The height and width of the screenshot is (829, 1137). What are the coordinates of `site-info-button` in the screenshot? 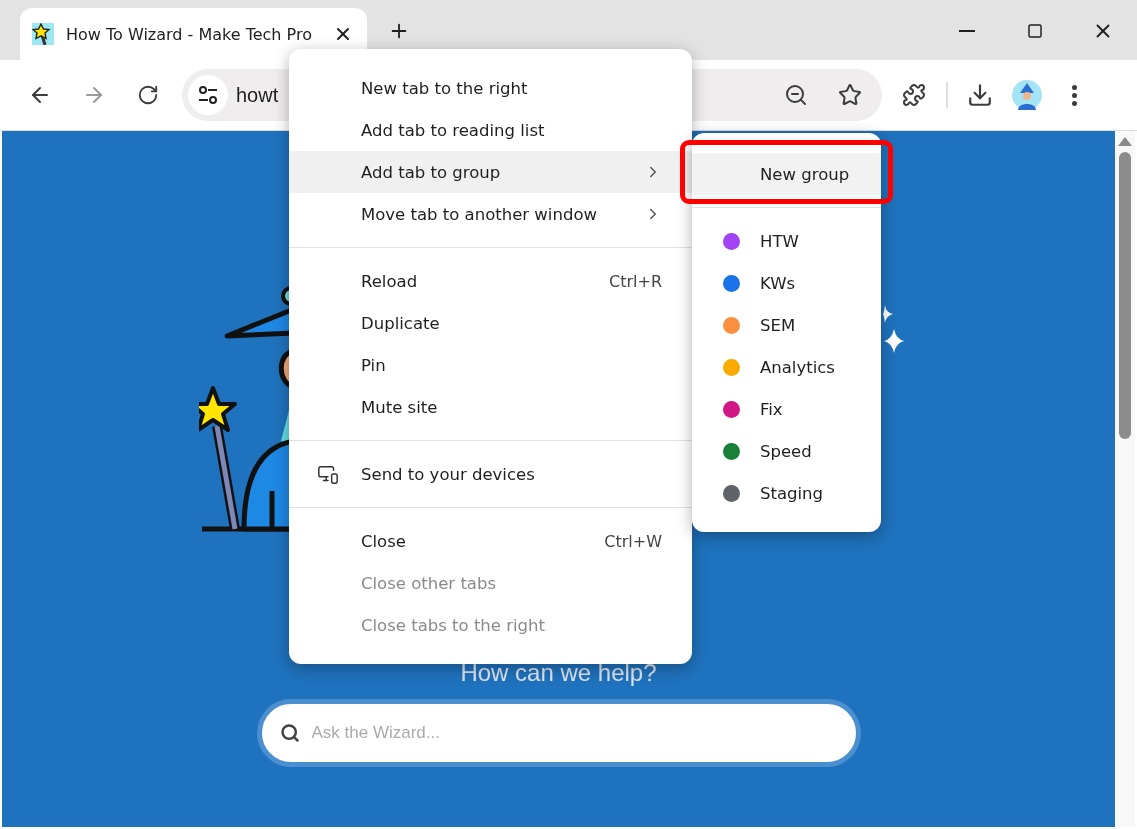 It's located at (208, 95).